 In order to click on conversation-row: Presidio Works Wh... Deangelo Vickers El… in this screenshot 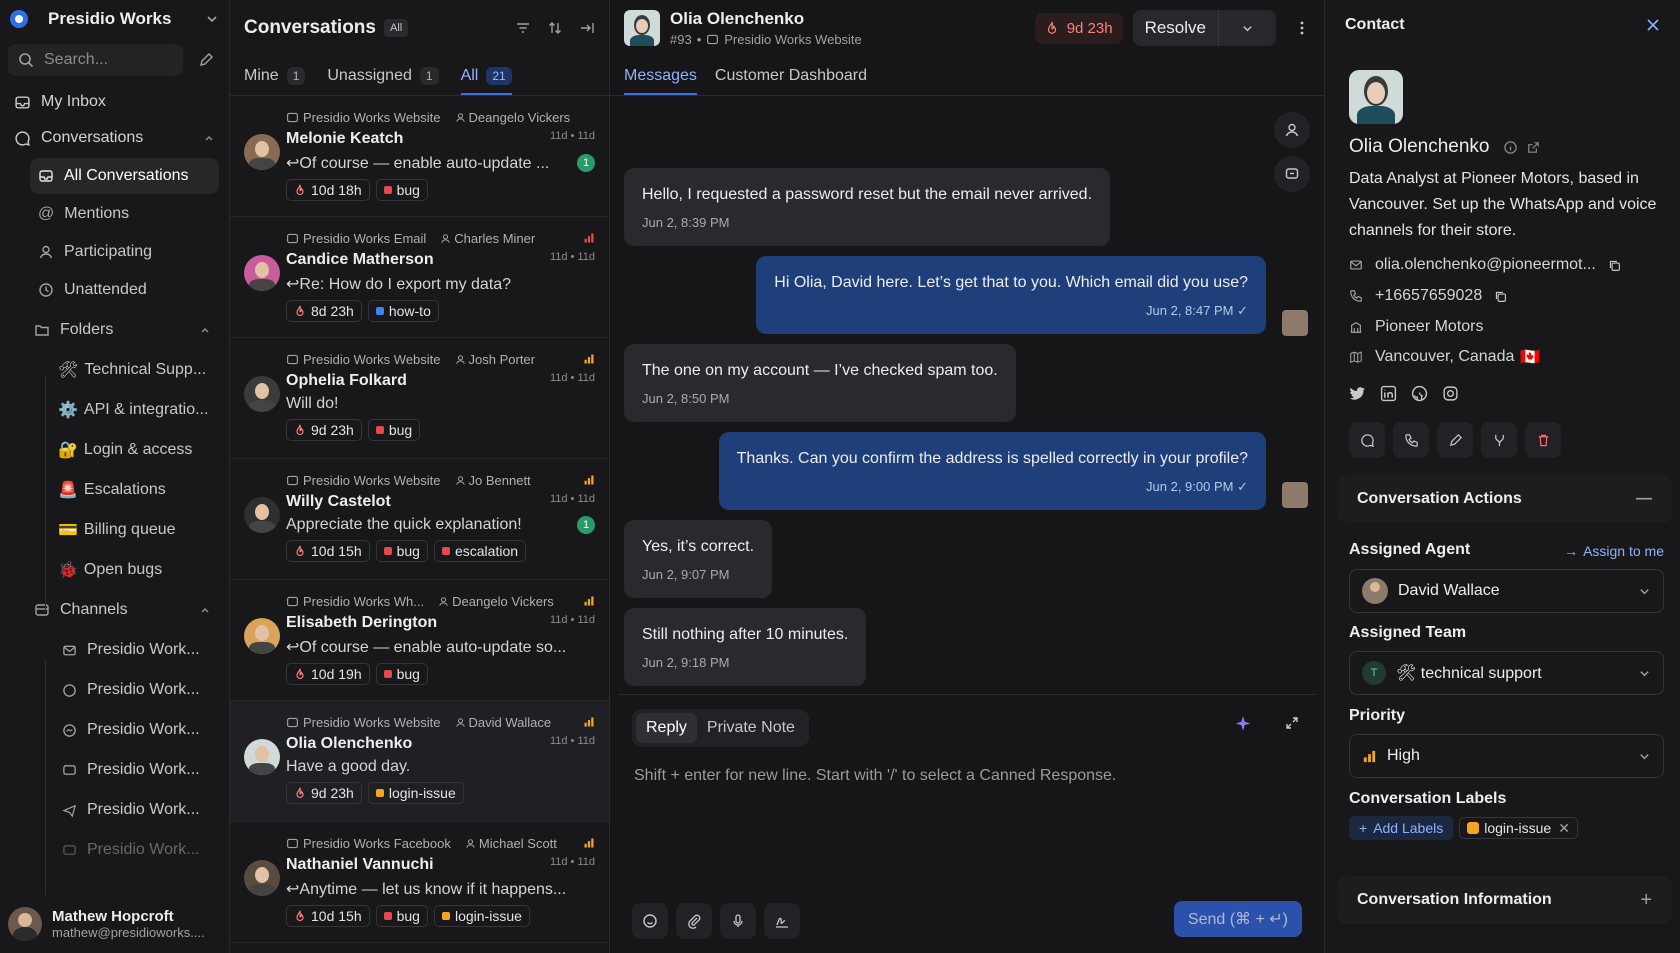, I will do `click(419, 640)`.